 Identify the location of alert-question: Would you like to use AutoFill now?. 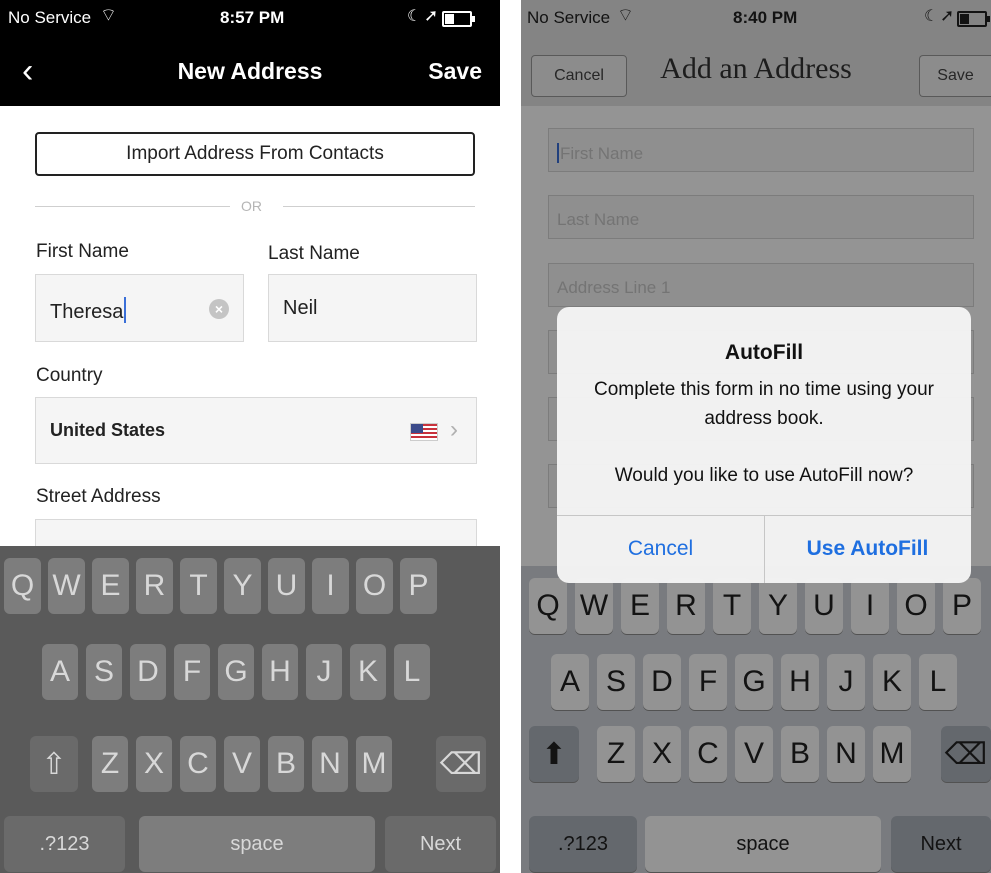
(764, 475).